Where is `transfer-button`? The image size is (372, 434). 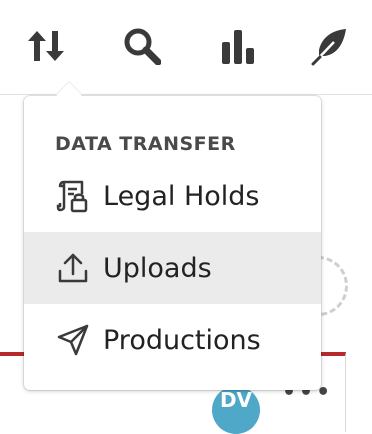
transfer-button is located at coordinates (46, 46).